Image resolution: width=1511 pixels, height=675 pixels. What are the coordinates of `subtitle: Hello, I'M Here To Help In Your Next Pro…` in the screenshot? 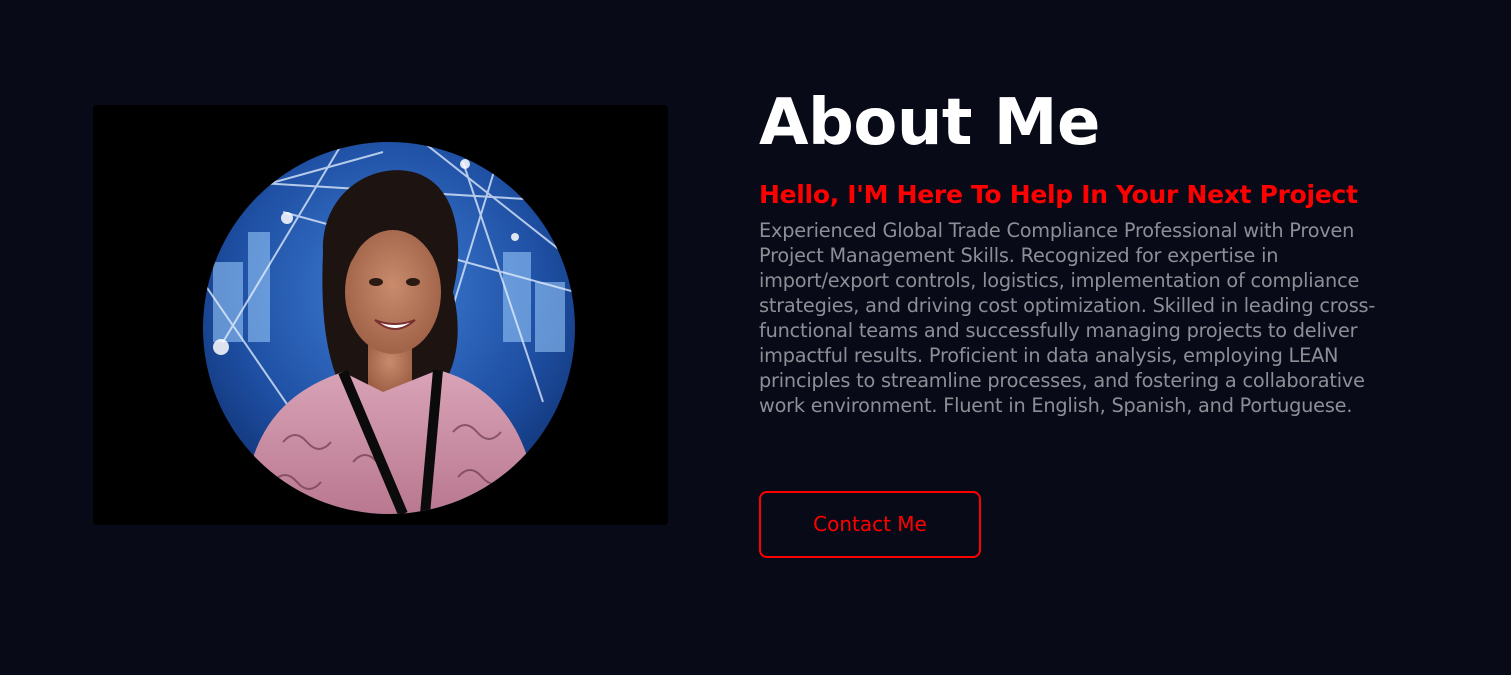 It's located at (1058, 194).